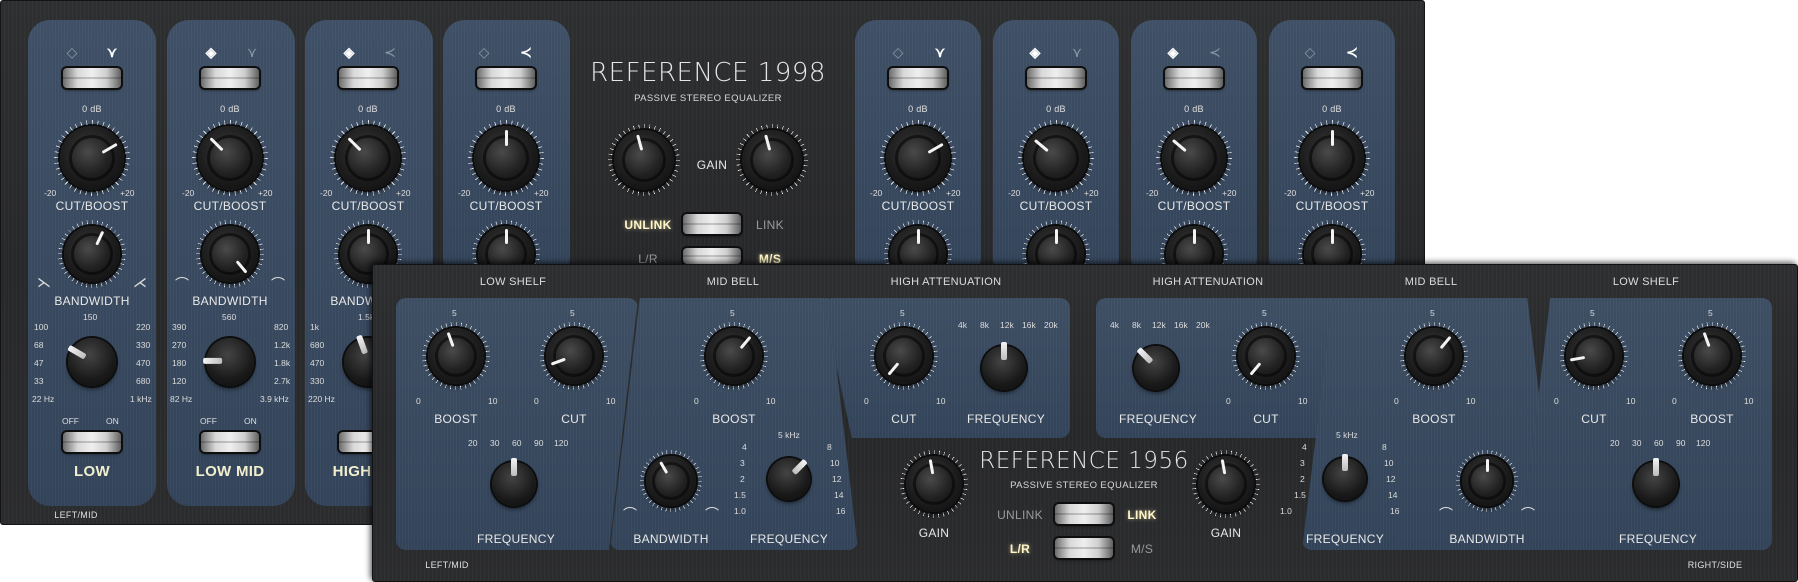 This screenshot has width=1798, height=582. What do you see at coordinates (984, 325) in the screenshot?
I see `freq-tick: 8k` at bounding box center [984, 325].